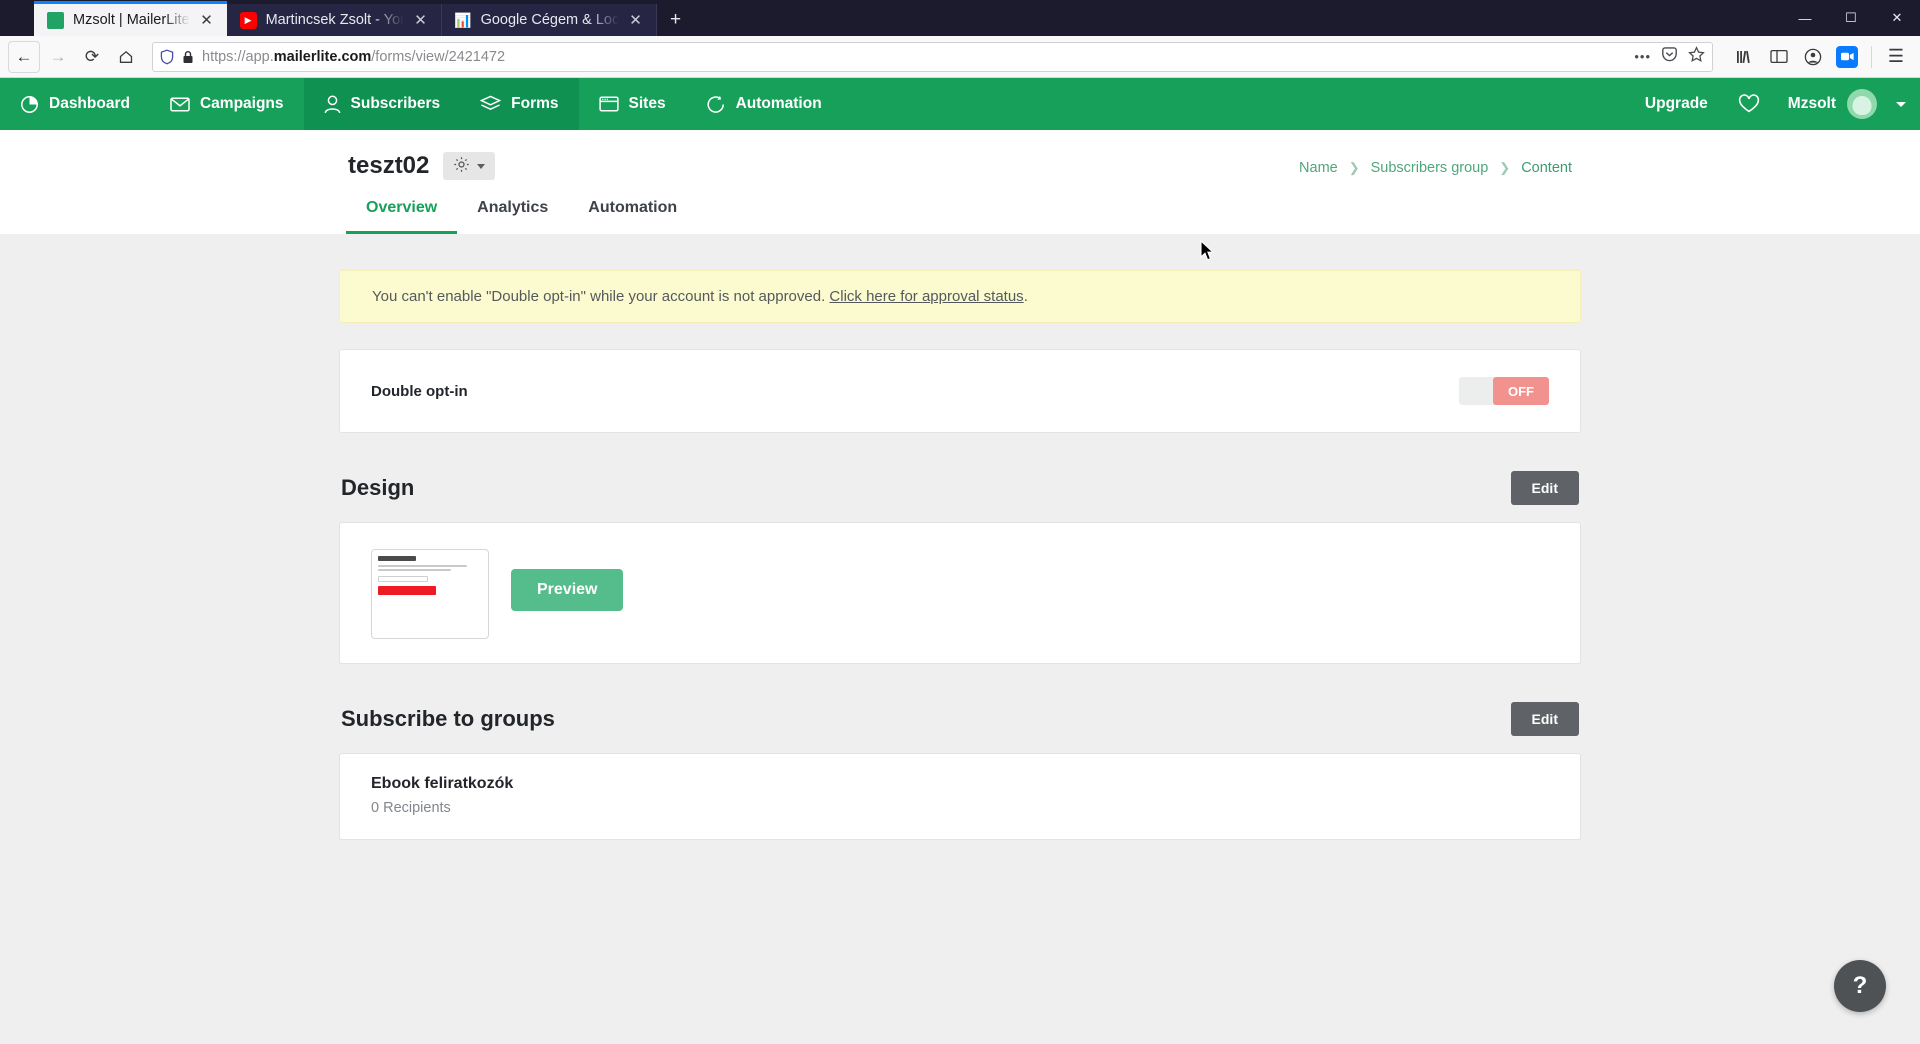 This screenshot has width=1920, height=1044. I want to click on nav-label: Dashboard, so click(89, 103).